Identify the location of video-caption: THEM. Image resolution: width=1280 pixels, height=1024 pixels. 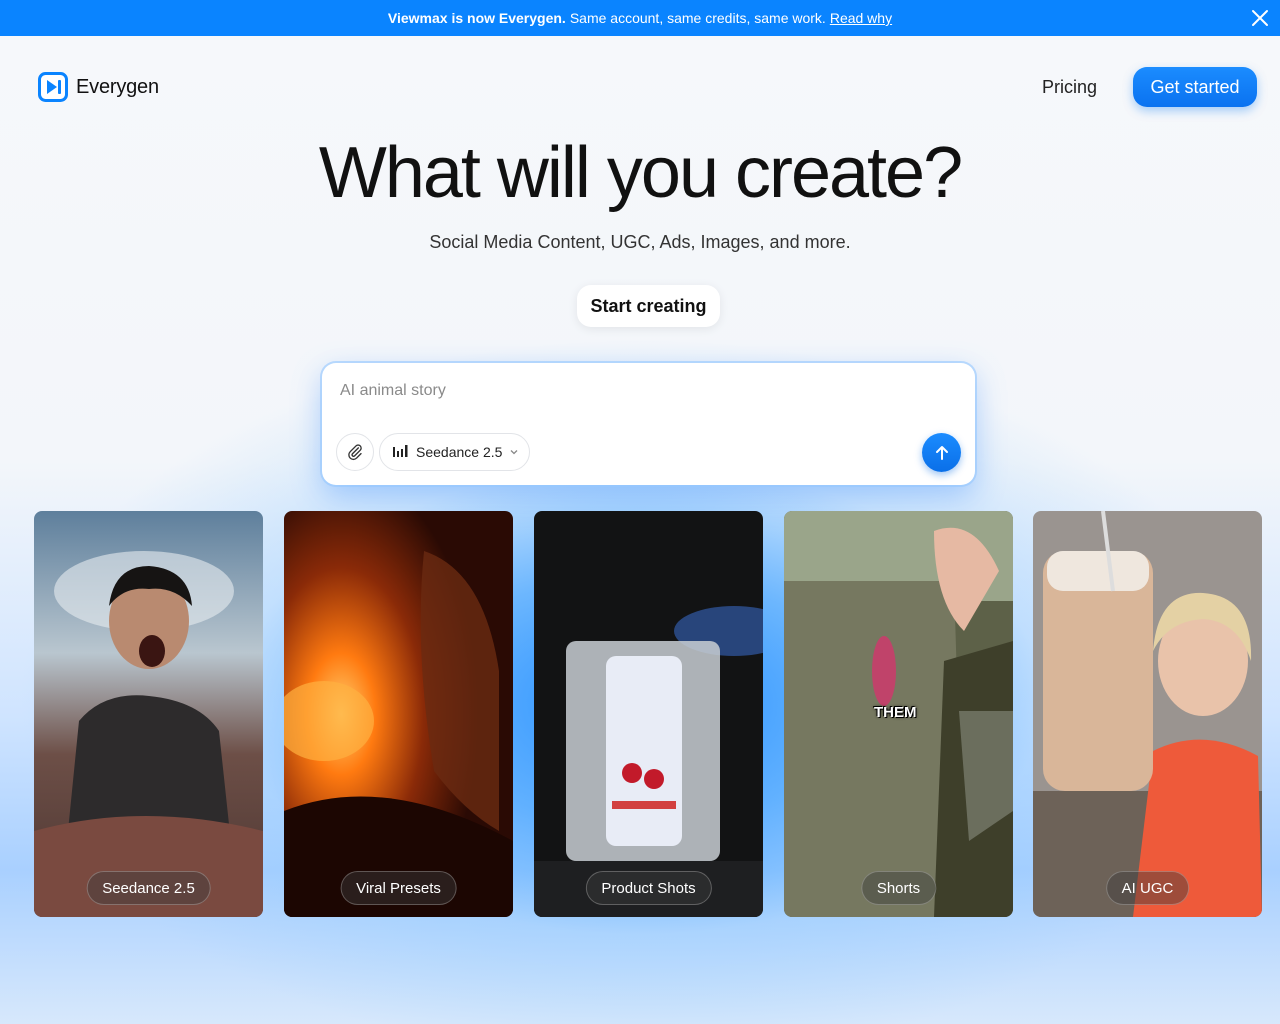
(895, 712).